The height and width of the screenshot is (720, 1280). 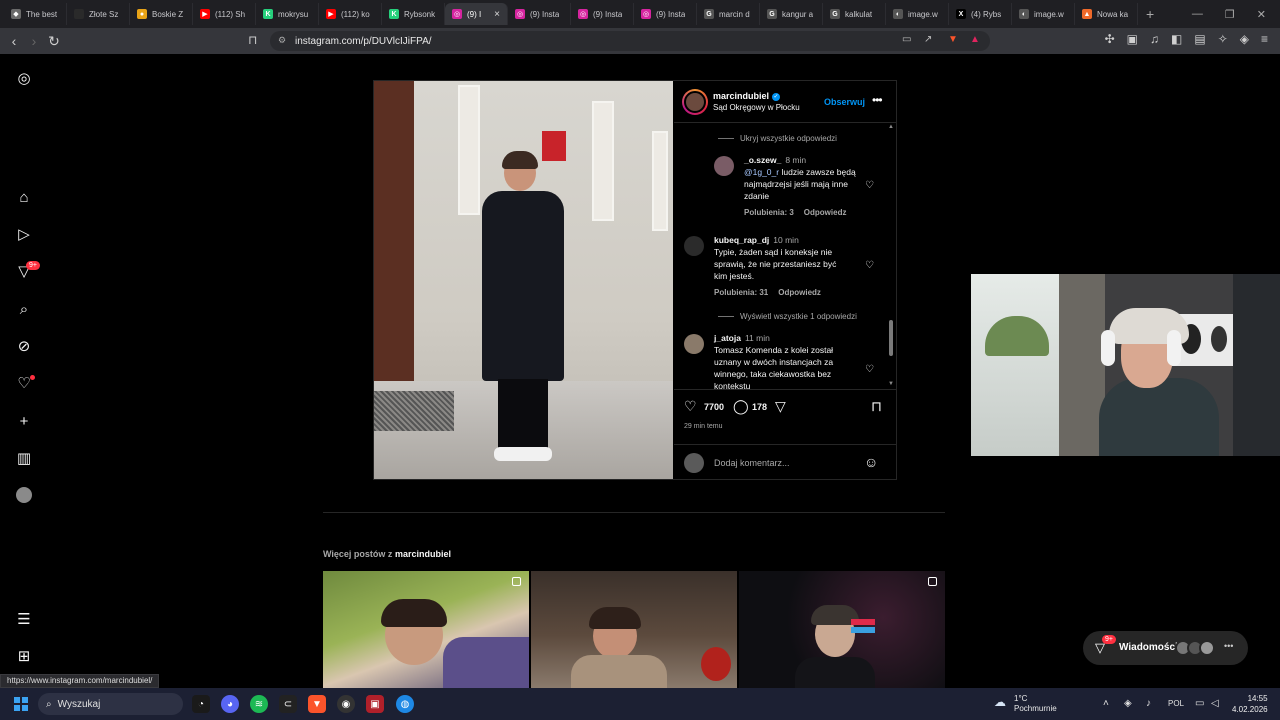 I want to click on network-icon: ▭, so click(x=1199, y=703).